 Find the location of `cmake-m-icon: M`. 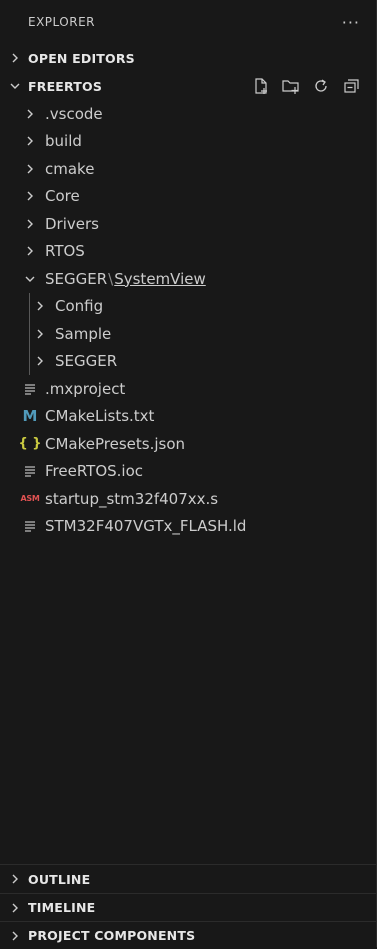

cmake-m-icon: M is located at coordinates (30, 416).